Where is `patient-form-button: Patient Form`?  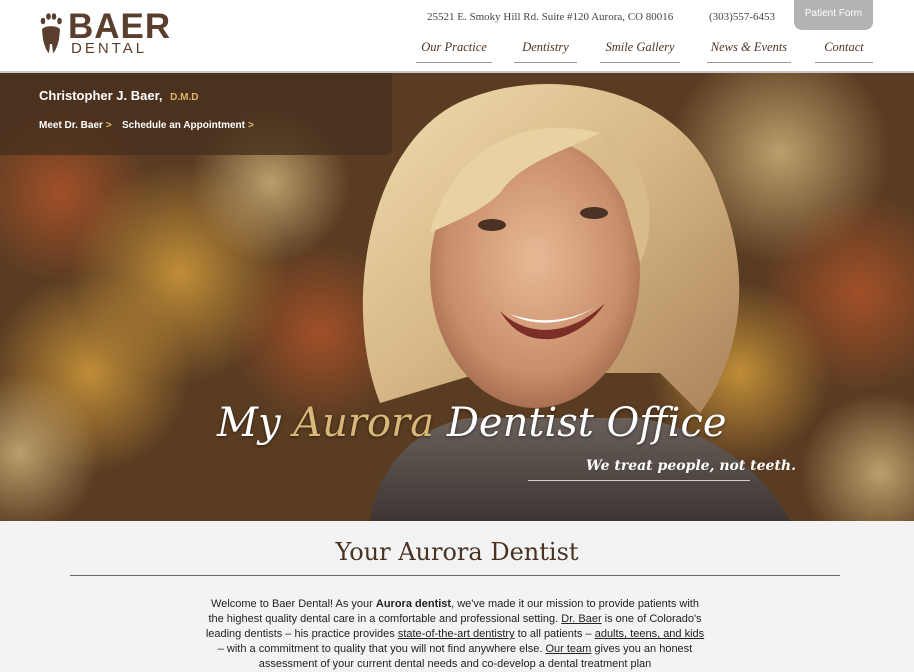 patient-form-button: Patient Form is located at coordinates (833, 15).